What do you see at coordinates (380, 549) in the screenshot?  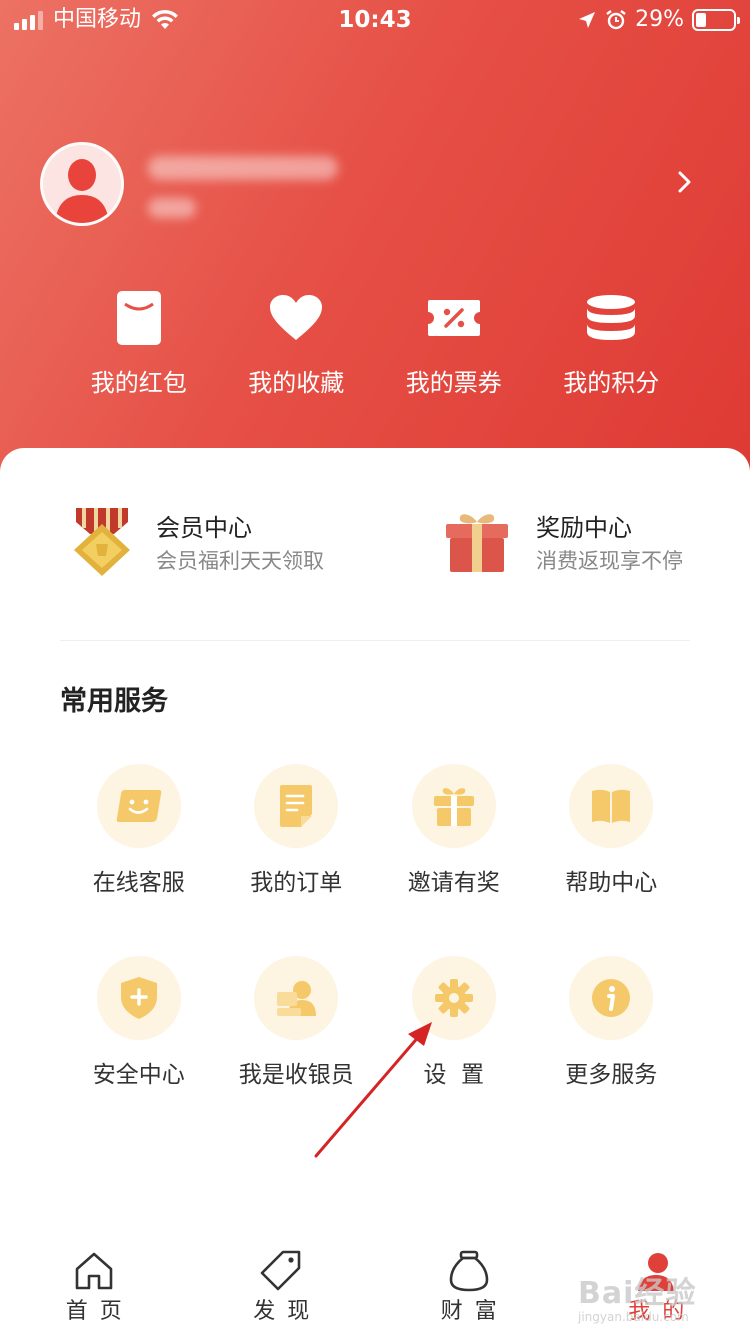 I see `centers-row: 会员中心 会员福利天天领取 奖励中心 消费返现享不停` at bounding box center [380, 549].